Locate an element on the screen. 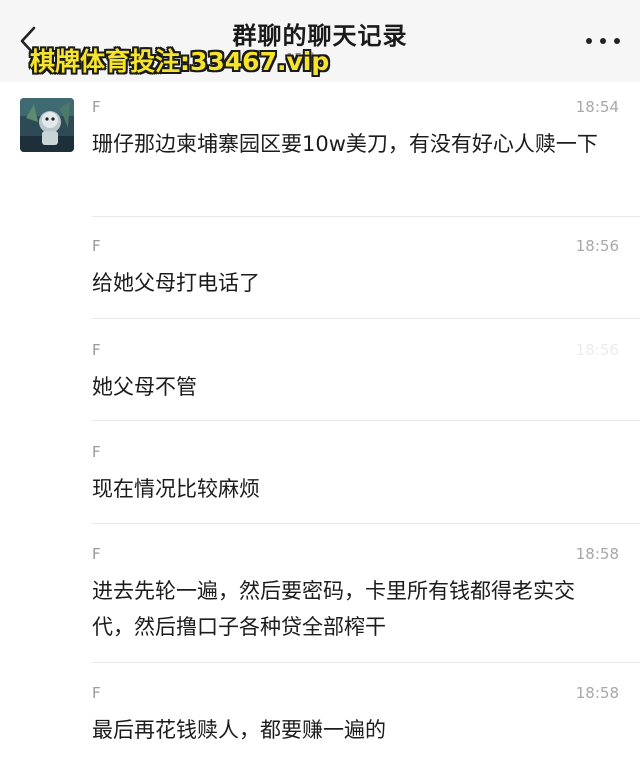  more-options-button is located at coordinates (603, 41).